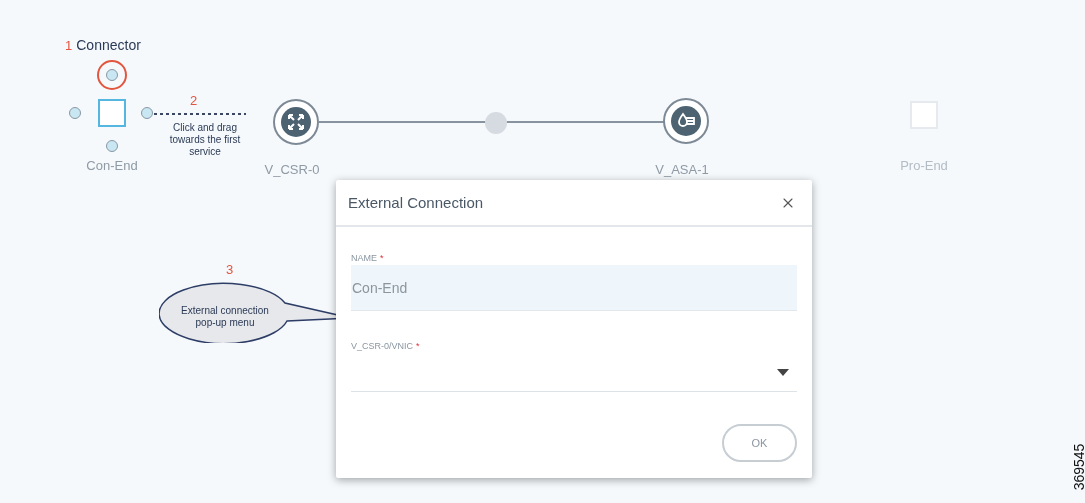 The image size is (1085, 503). I want to click on callout-text: External connection pop-up menu, so click(225, 317).